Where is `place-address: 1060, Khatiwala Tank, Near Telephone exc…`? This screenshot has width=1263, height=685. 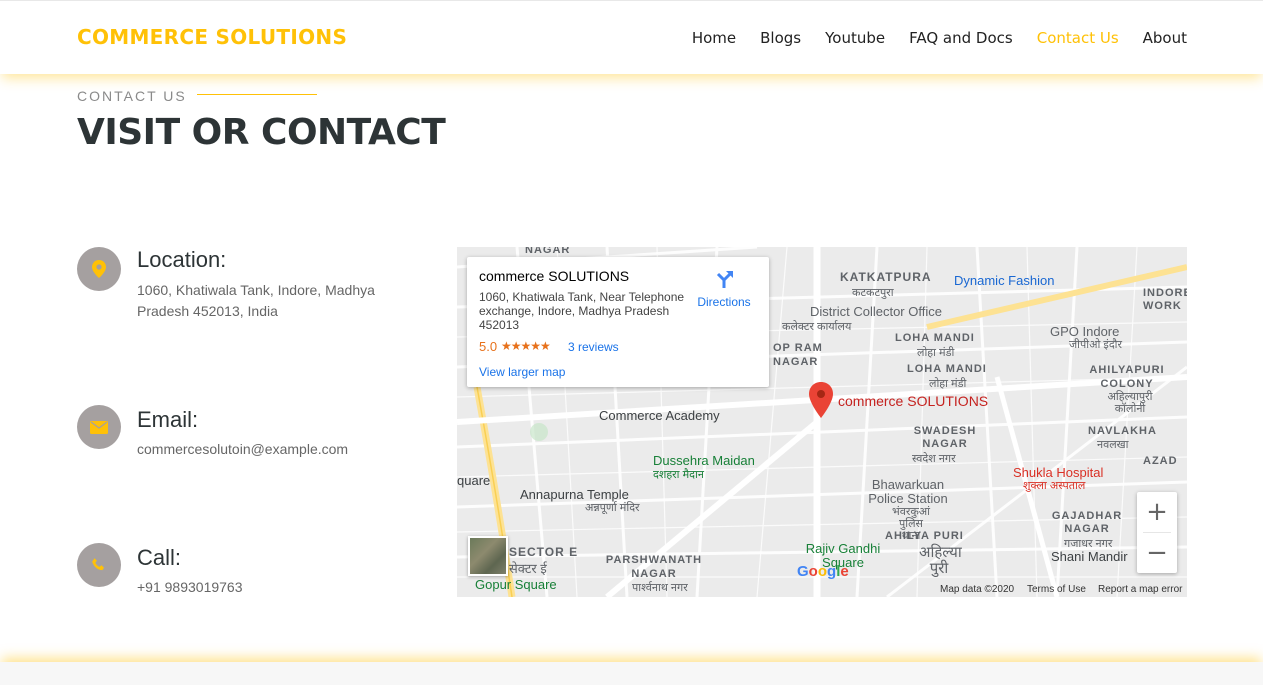
place-address: 1060, Khatiwala Tank, Near Telephone exc… is located at coordinates (582, 311).